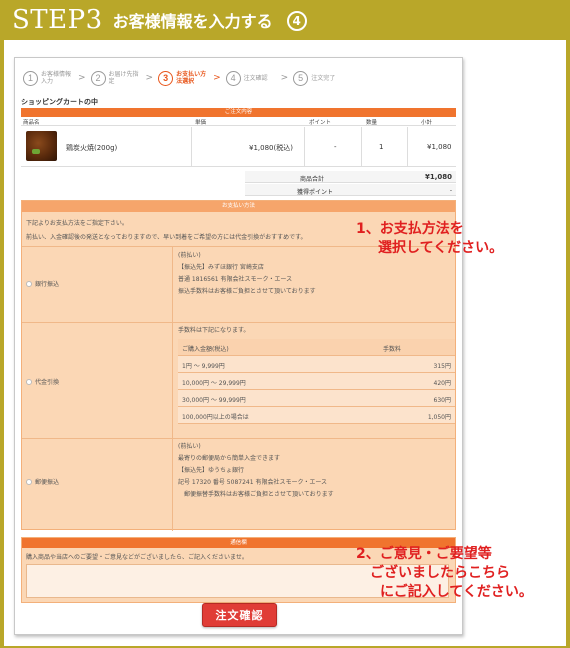 The height and width of the screenshot is (648, 570). Describe the element at coordinates (201, 123) in the screenshot. I see `col-price: 単価` at that location.